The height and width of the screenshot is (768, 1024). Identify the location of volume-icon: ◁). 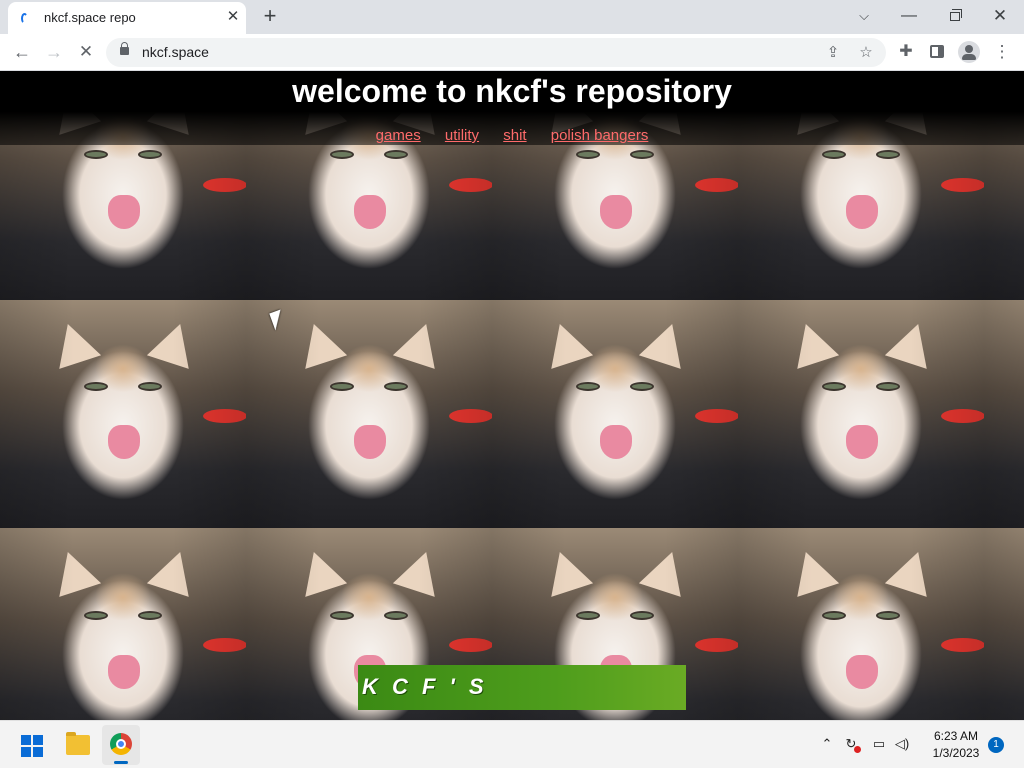
(902, 744).